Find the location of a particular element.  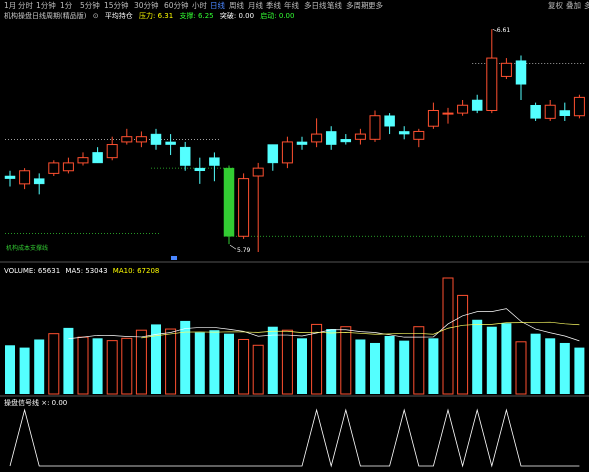

scroll-marker is located at coordinates (174, 258).